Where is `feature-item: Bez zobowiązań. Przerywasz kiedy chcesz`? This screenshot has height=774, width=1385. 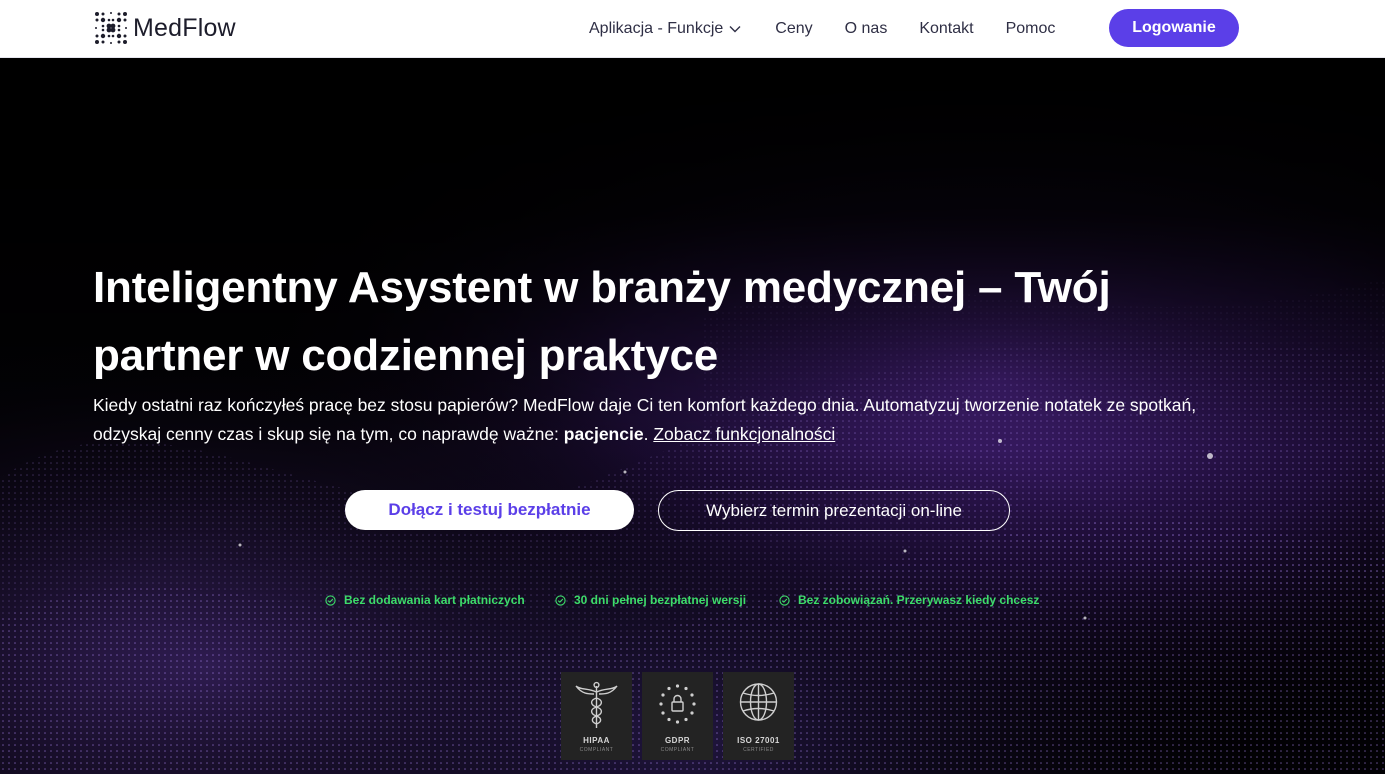 feature-item: Bez zobowiązań. Przerywasz kiedy chcesz is located at coordinates (909, 600).